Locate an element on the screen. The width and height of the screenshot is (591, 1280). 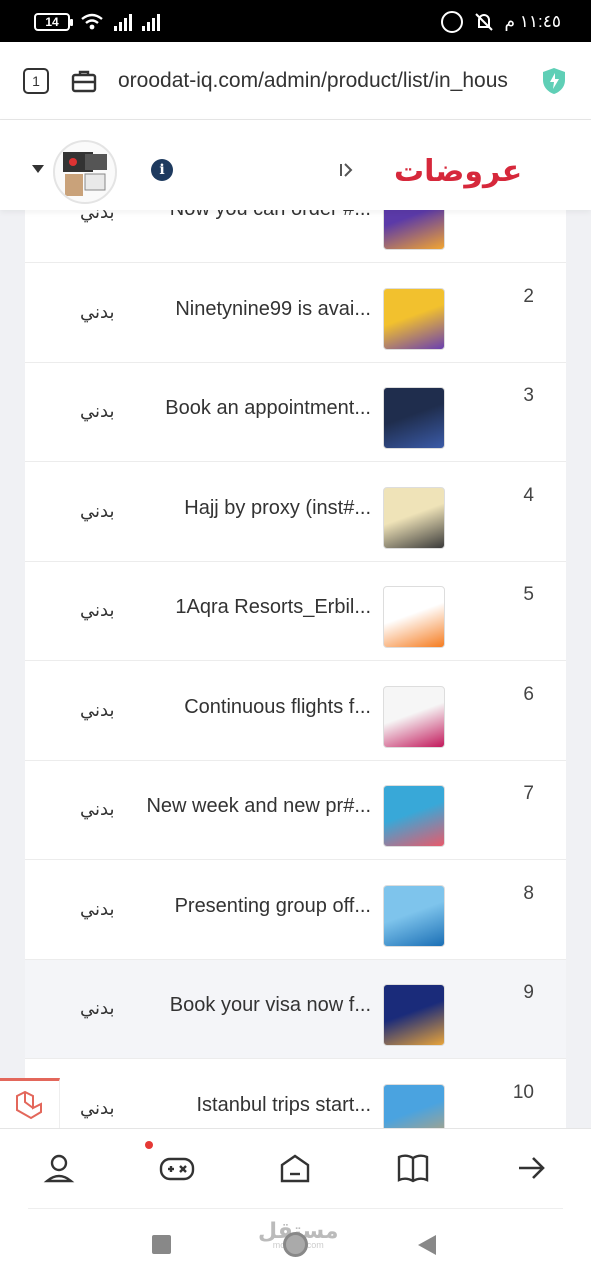
row-number: 7 is located at coordinates (528, 793).